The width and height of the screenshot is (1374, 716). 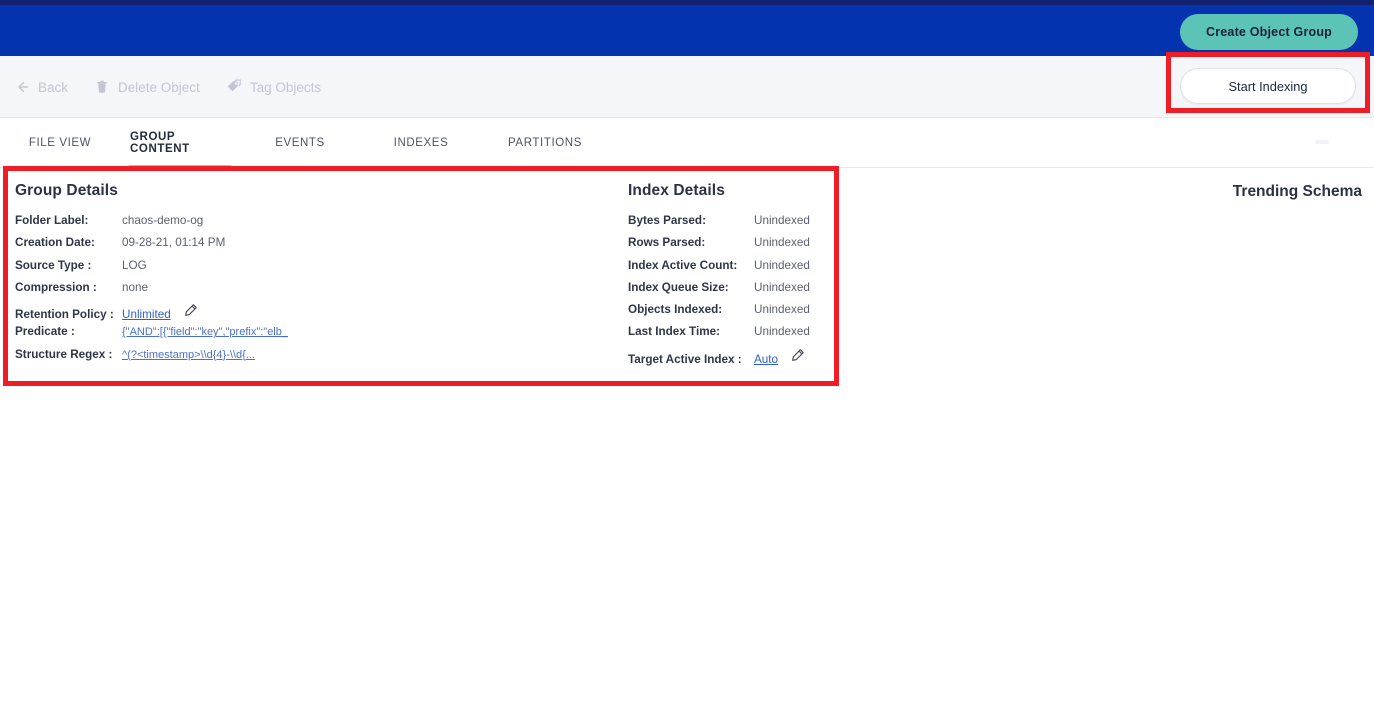 I want to click on retention-policy-value-link: Unlimited, so click(x=146, y=314).